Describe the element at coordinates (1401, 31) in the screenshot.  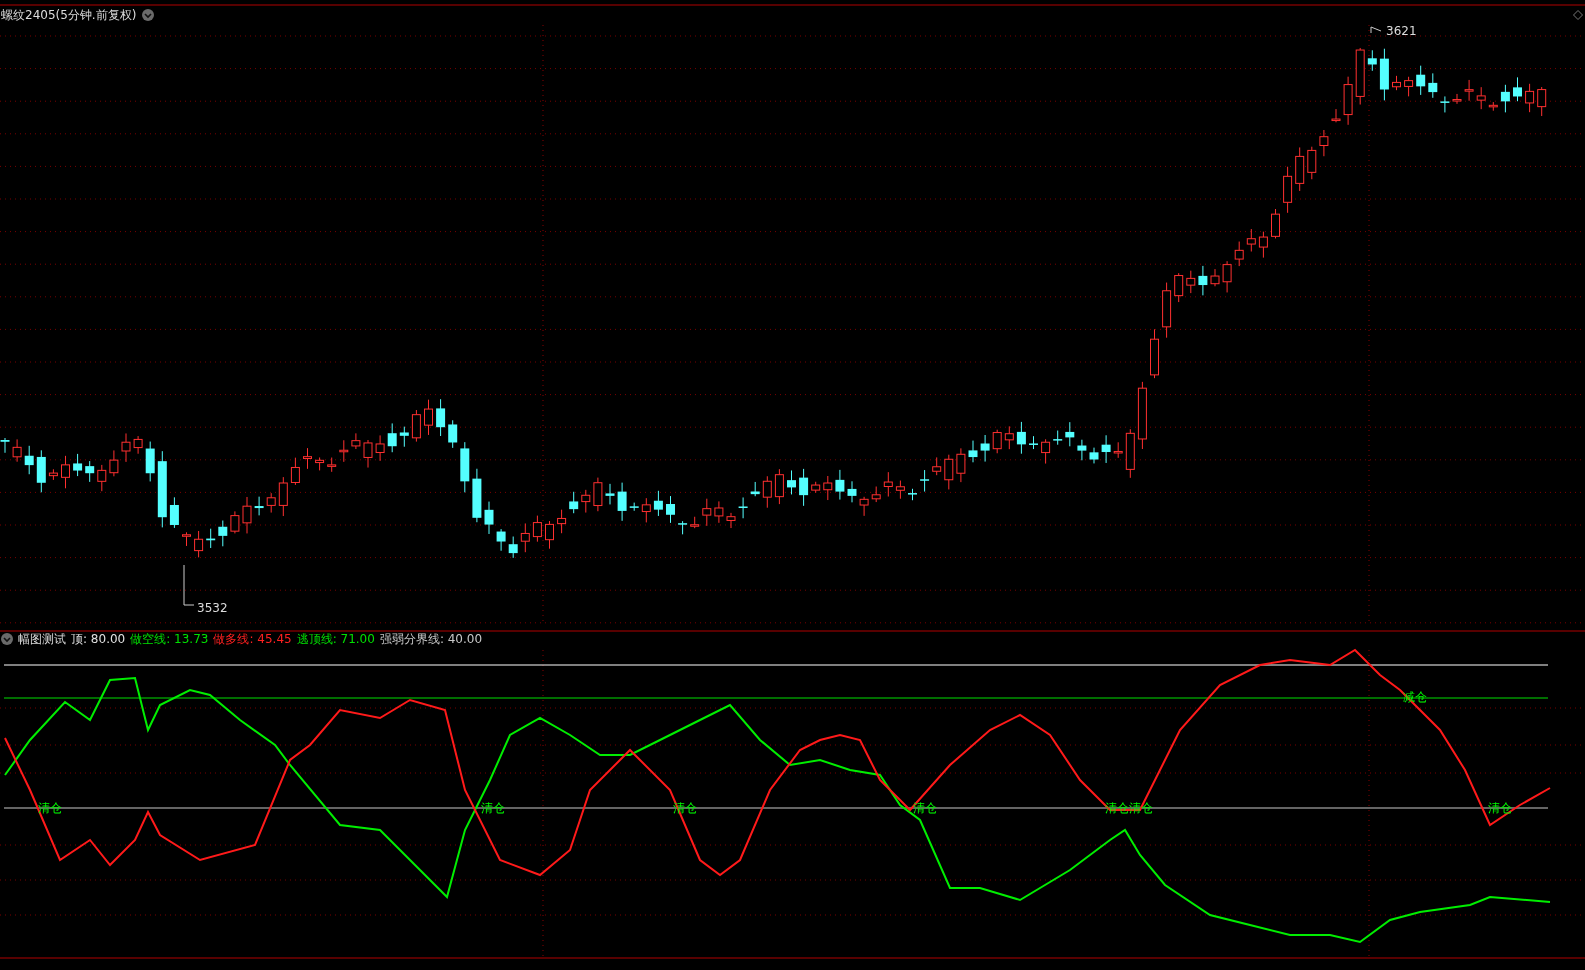
I see `price-label: 3621` at that location.